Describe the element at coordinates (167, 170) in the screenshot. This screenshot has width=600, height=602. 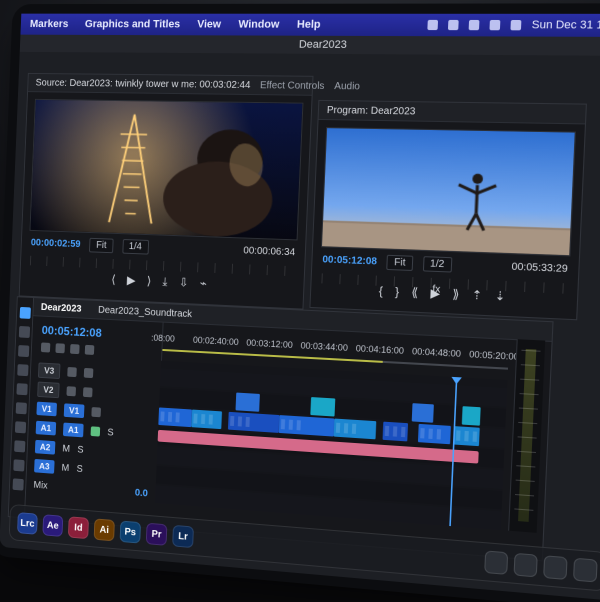
I see `source-viewer` at that location.